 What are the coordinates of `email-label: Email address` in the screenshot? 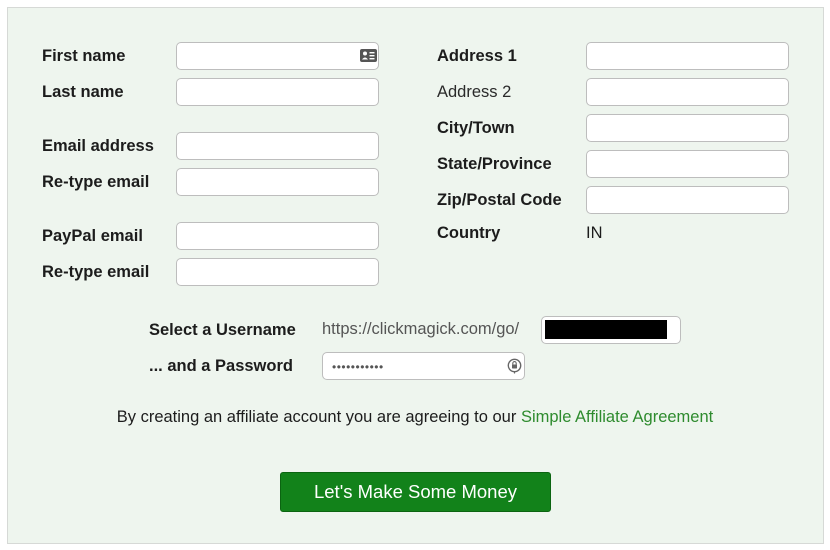 It's located at (98, 146).